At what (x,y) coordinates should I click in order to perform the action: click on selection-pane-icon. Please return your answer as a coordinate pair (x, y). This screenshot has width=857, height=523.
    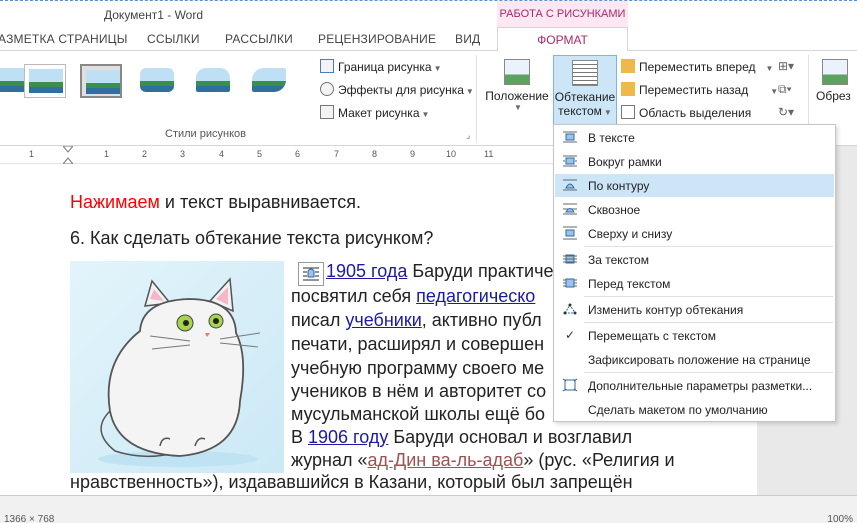
    Looking at the image, I should click on (628, 112).